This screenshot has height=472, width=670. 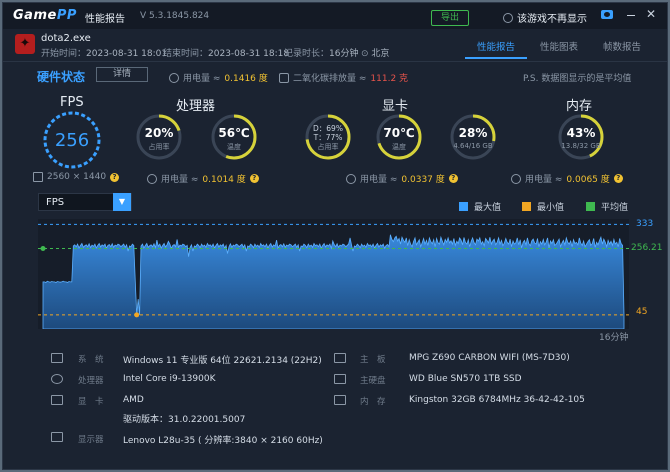 What do you see at coordinates (91, 381) in the screenshot?
I see `cpu-key: 处理器` at bounding box center [91, 381].